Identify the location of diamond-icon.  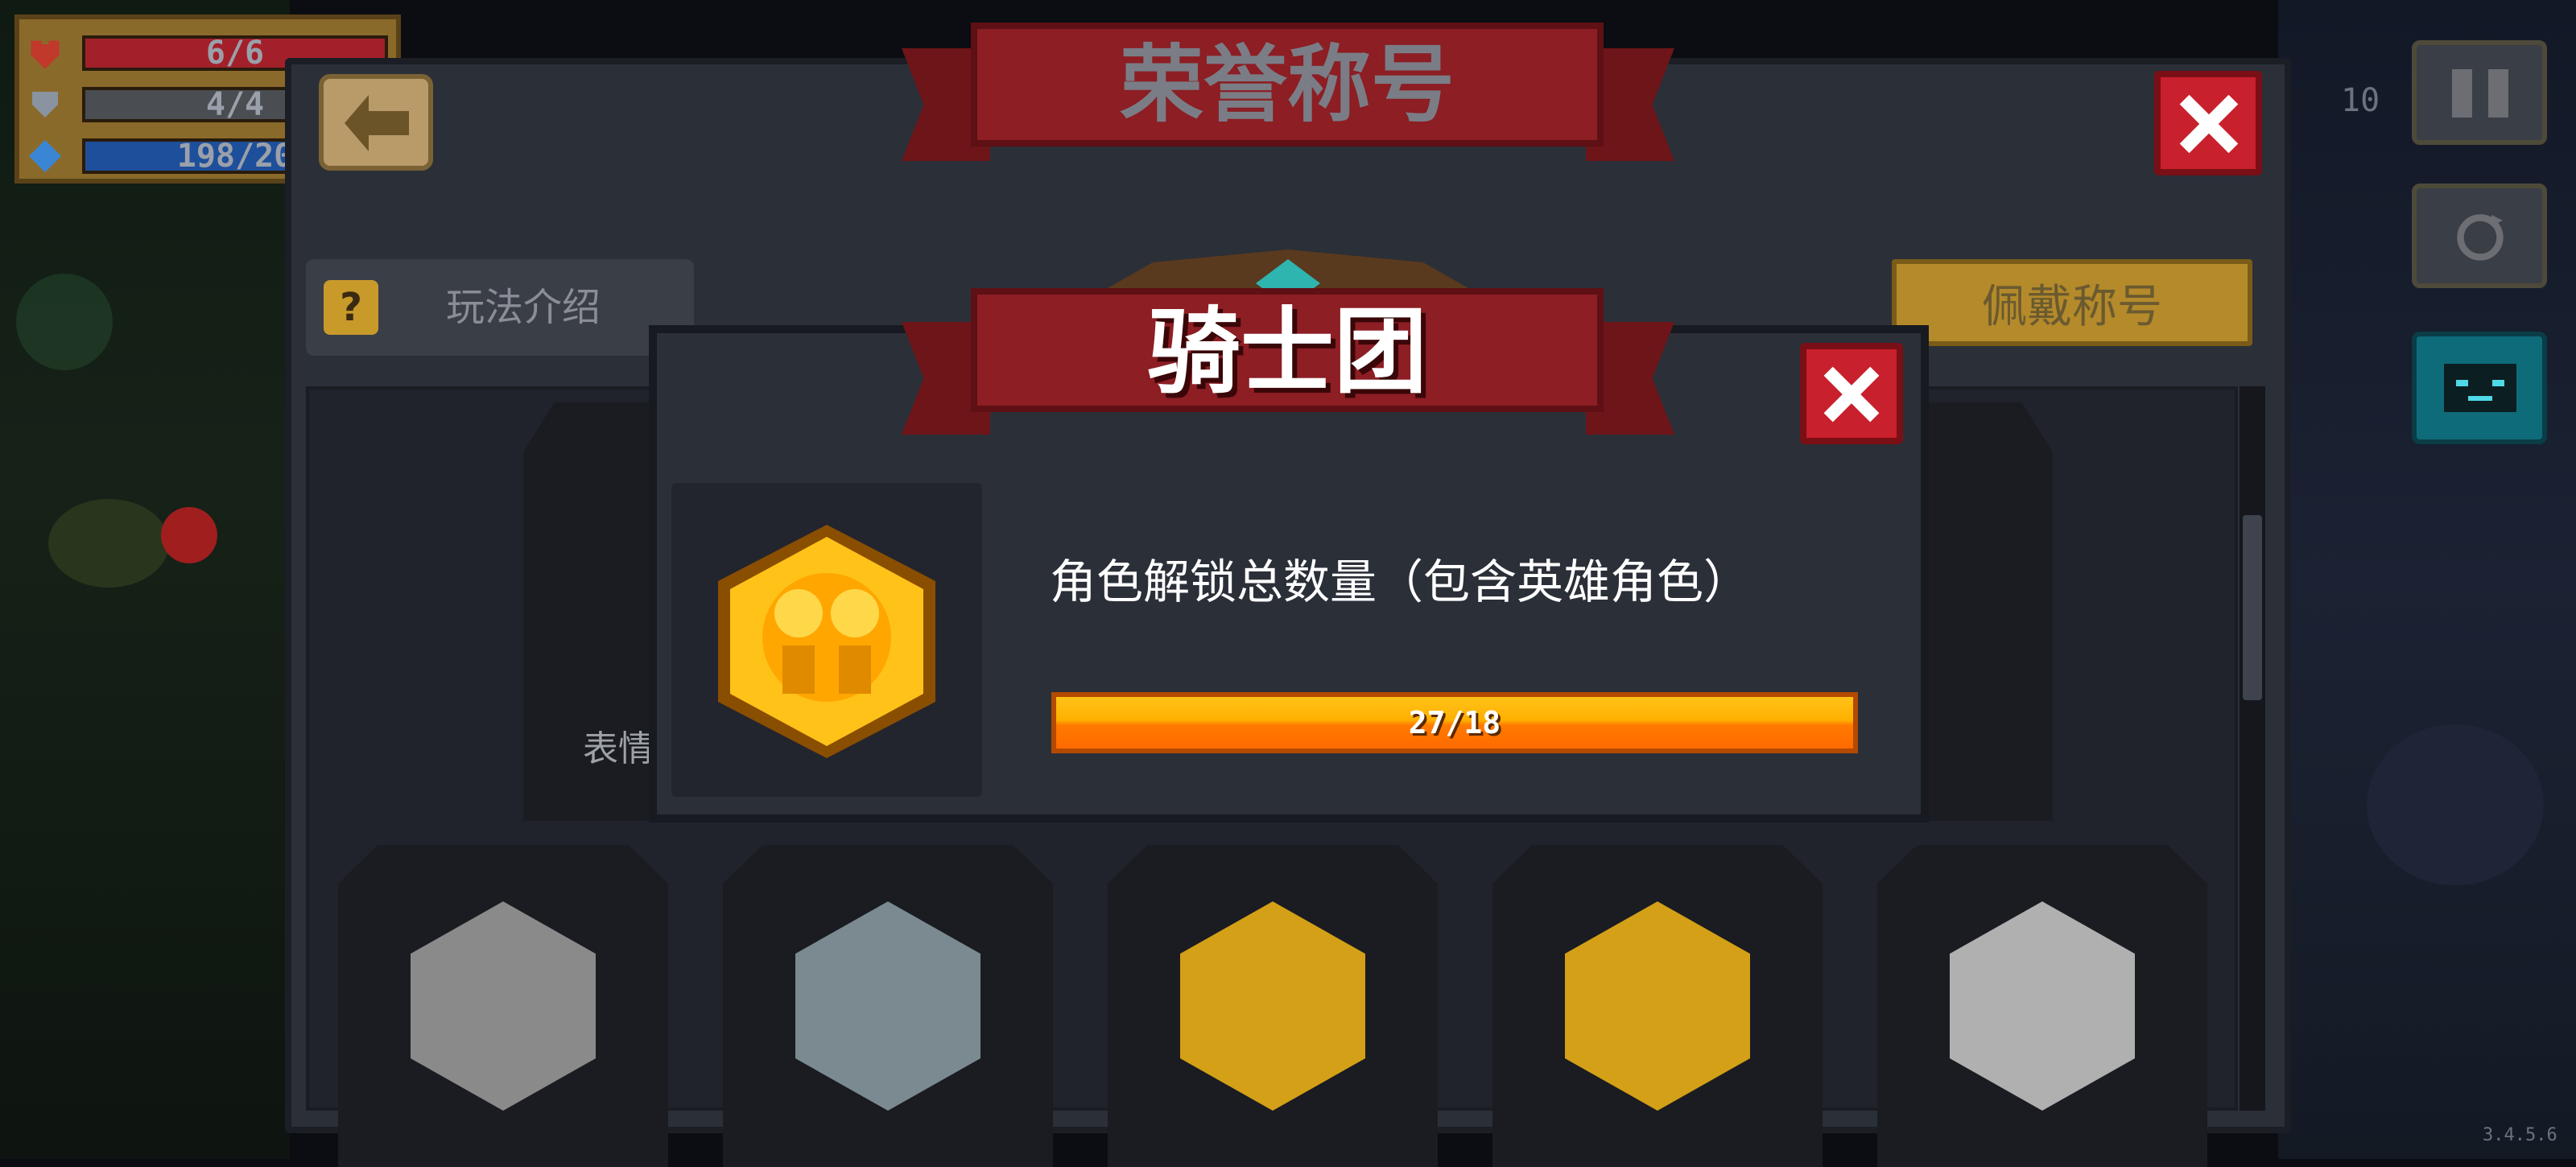
(45, 156).